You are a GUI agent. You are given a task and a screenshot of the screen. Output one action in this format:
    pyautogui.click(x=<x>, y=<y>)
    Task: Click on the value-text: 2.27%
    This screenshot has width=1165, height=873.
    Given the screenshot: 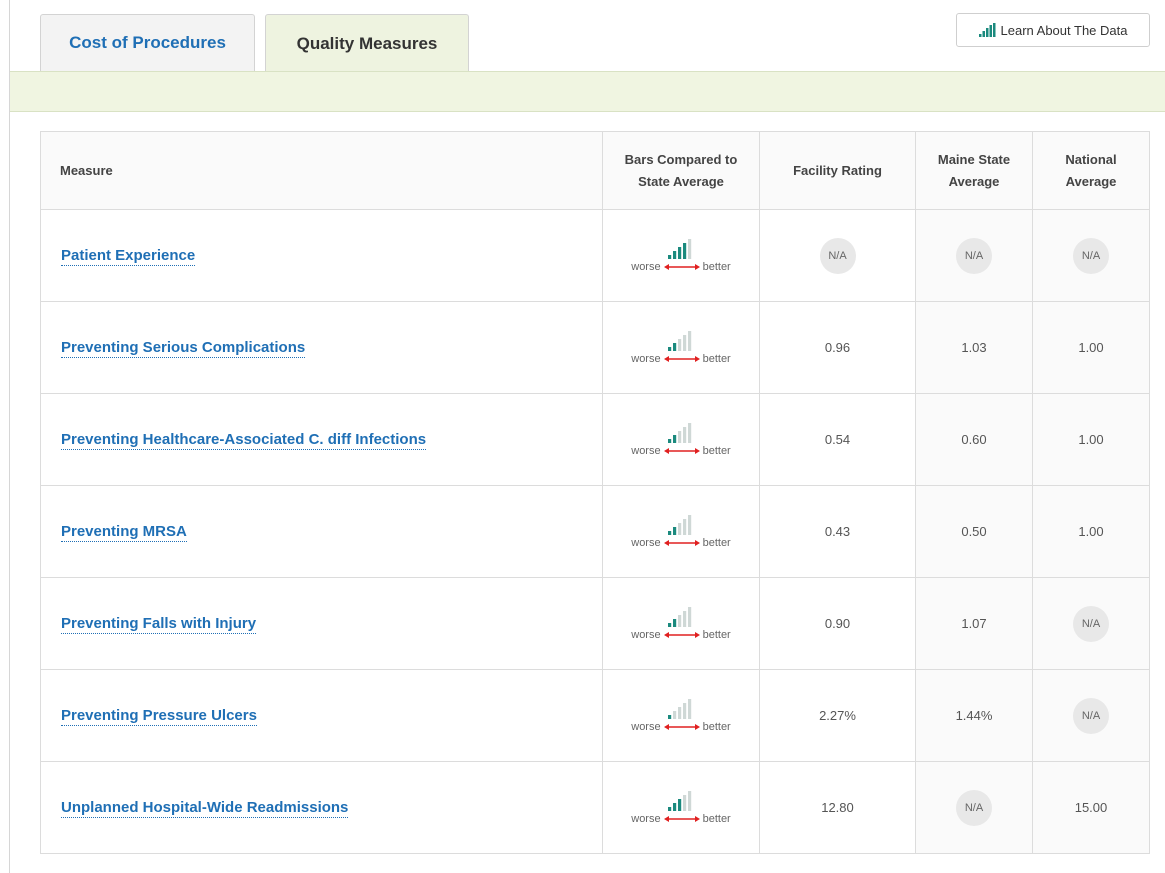 What is the action you would take?
    pyautogui.click(x=837, y=715)
    